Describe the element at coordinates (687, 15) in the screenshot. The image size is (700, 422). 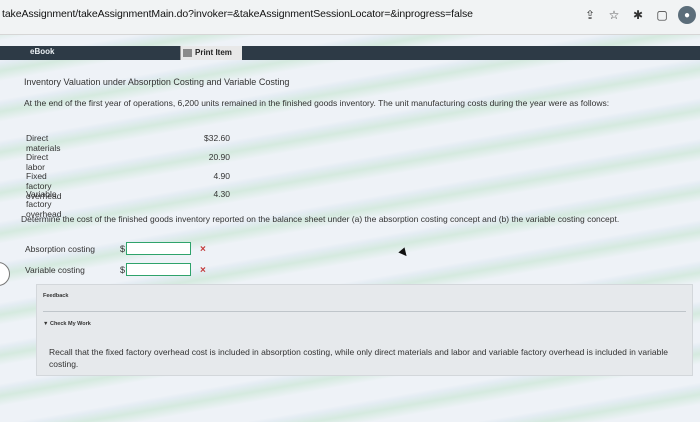
I see `profile-icon: ●` at that location.